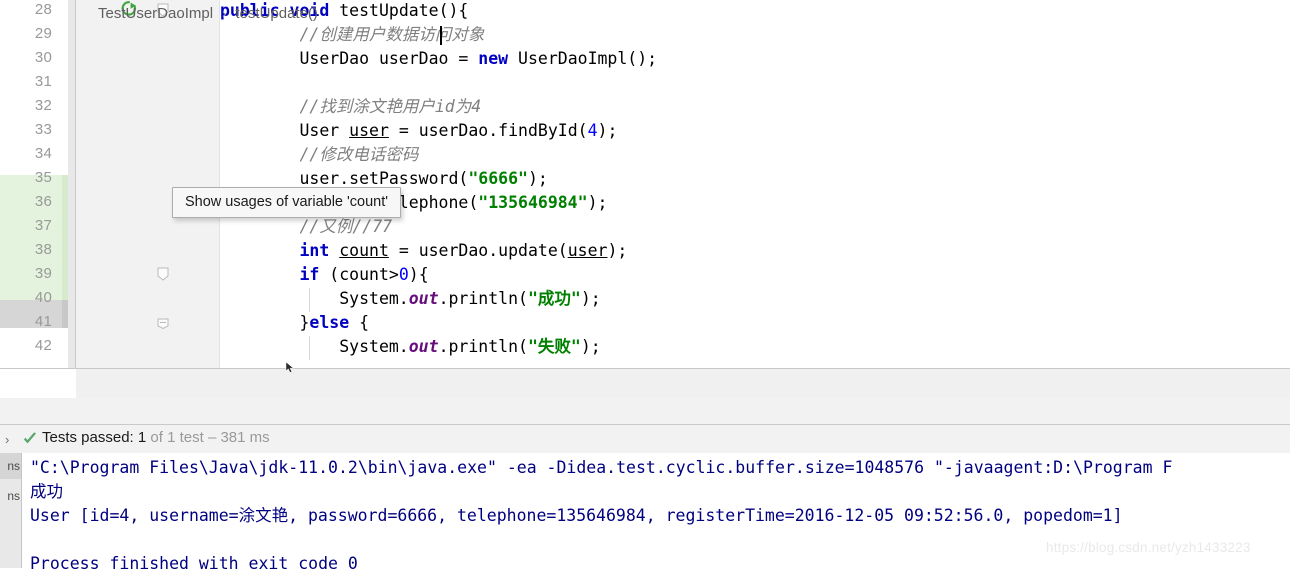 This screenshot has height=576, width=1290. Describe the element at coordinates (270, 274) in the screenshot. I see `code-token: if` at that location.